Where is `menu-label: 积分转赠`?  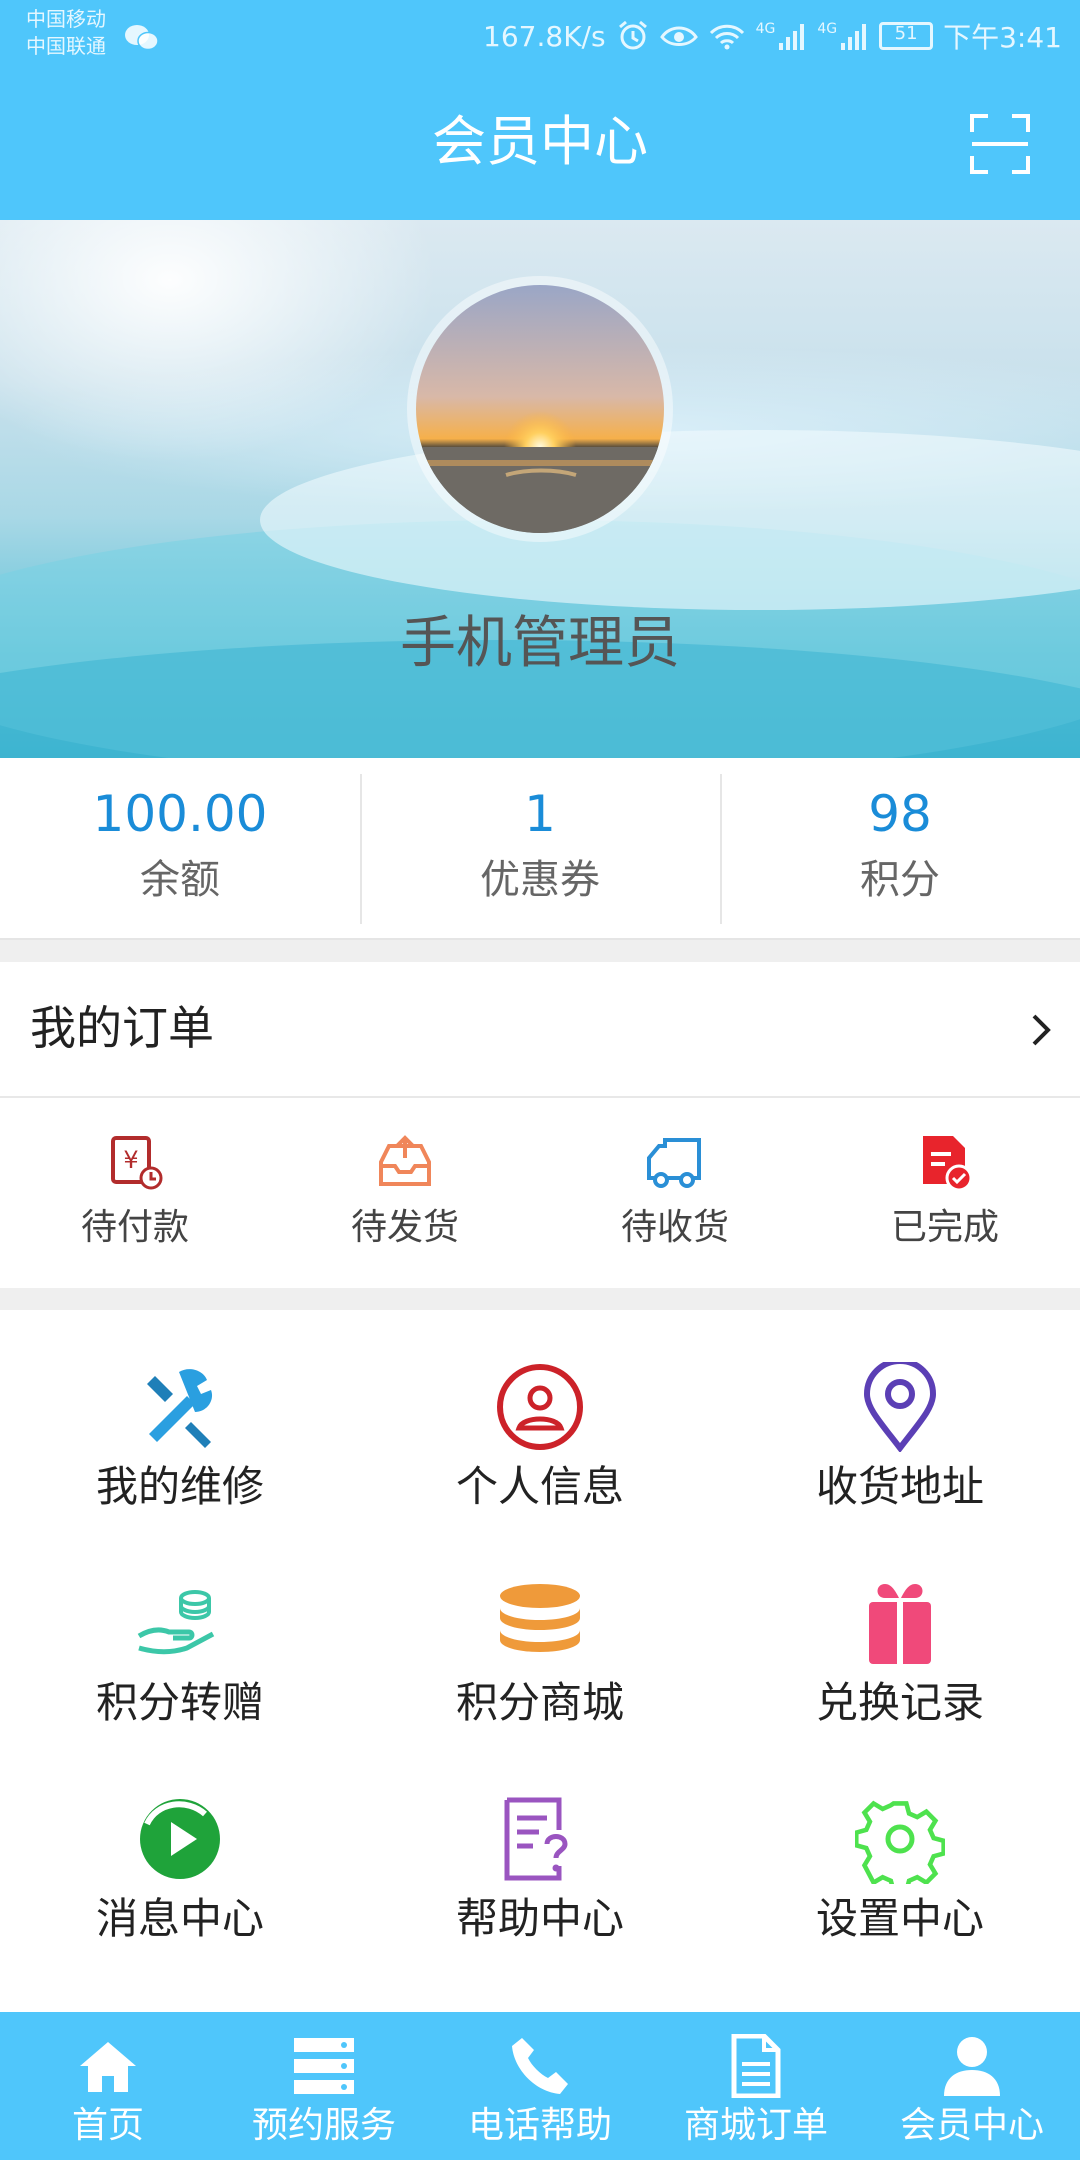
menu-label: 积分转赠 is located at coordinates (179, 1702).